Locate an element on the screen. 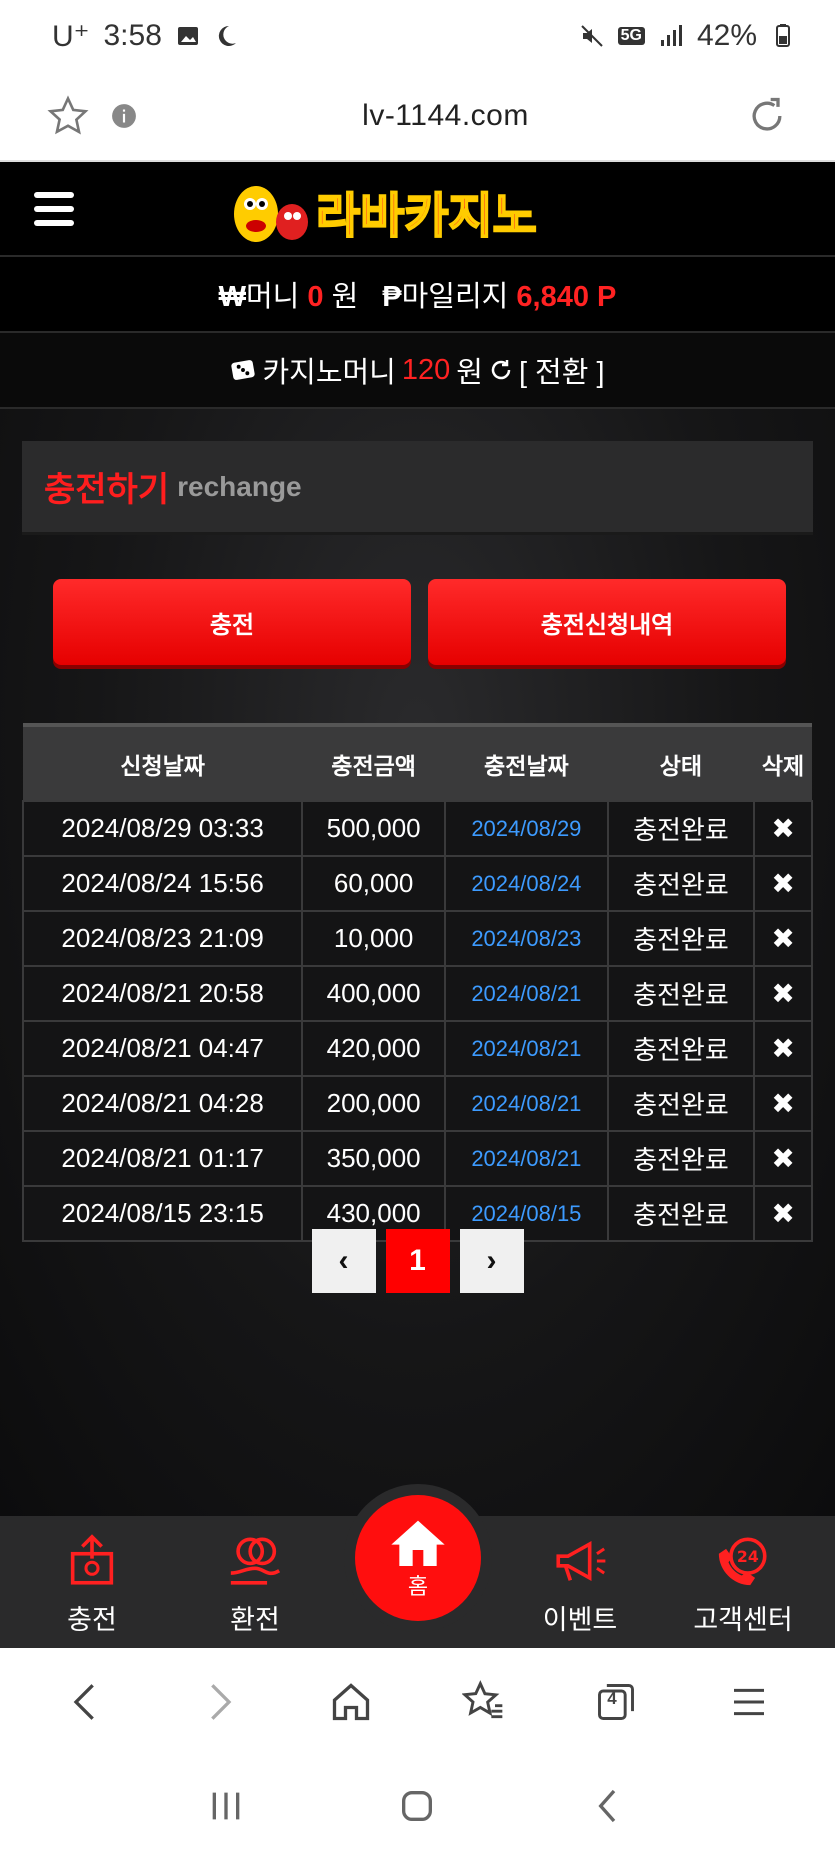 The height and width of the screenshot is (1856, 835). site-header: 라바카지노 is located at coordinates (417, 209).